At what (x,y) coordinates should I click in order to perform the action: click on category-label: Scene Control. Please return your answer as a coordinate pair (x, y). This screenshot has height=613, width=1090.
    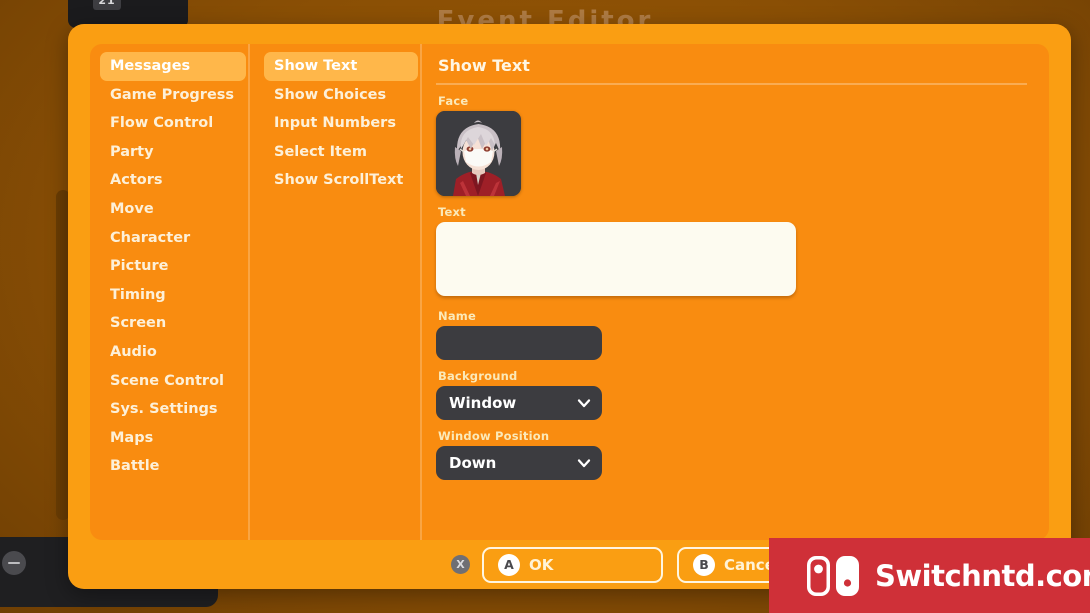
    Looking at the image, I should click on (167, 380).